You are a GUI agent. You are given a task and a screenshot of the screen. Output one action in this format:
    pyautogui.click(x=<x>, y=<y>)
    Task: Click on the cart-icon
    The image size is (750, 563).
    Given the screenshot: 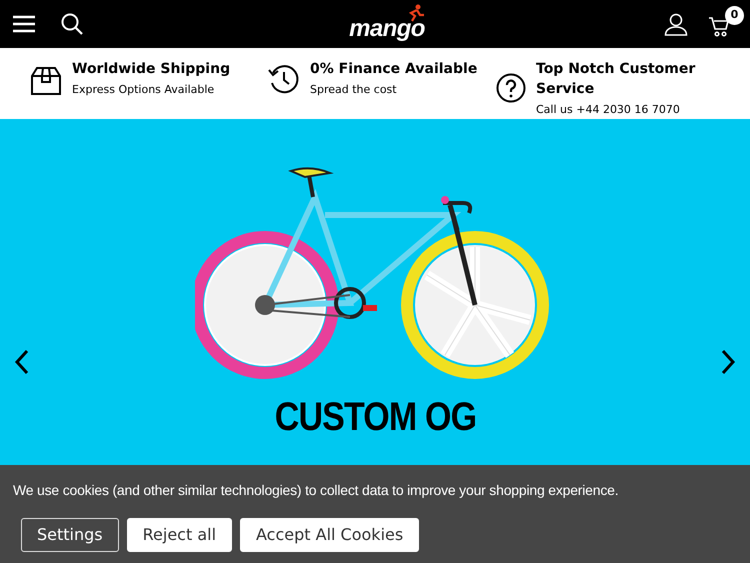 What is the action you would take?
    pyautogui.click(x=719, y=27)
    